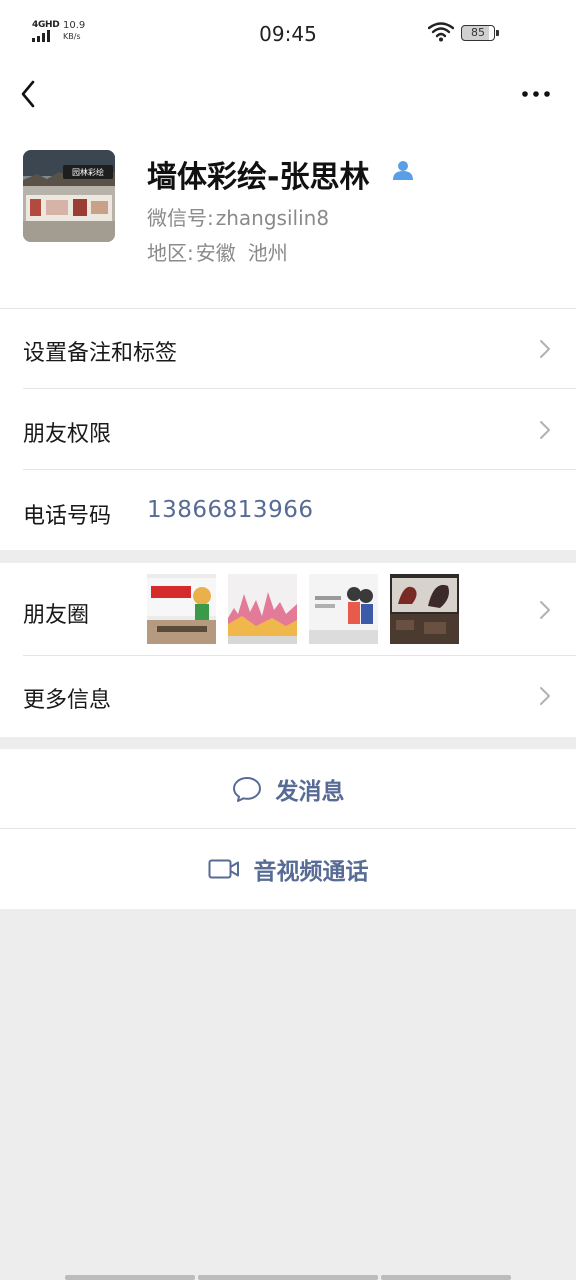 The height and width of the screenshot is (1280, 576). I want to click on region-label: 地区:, so click(170, 253).